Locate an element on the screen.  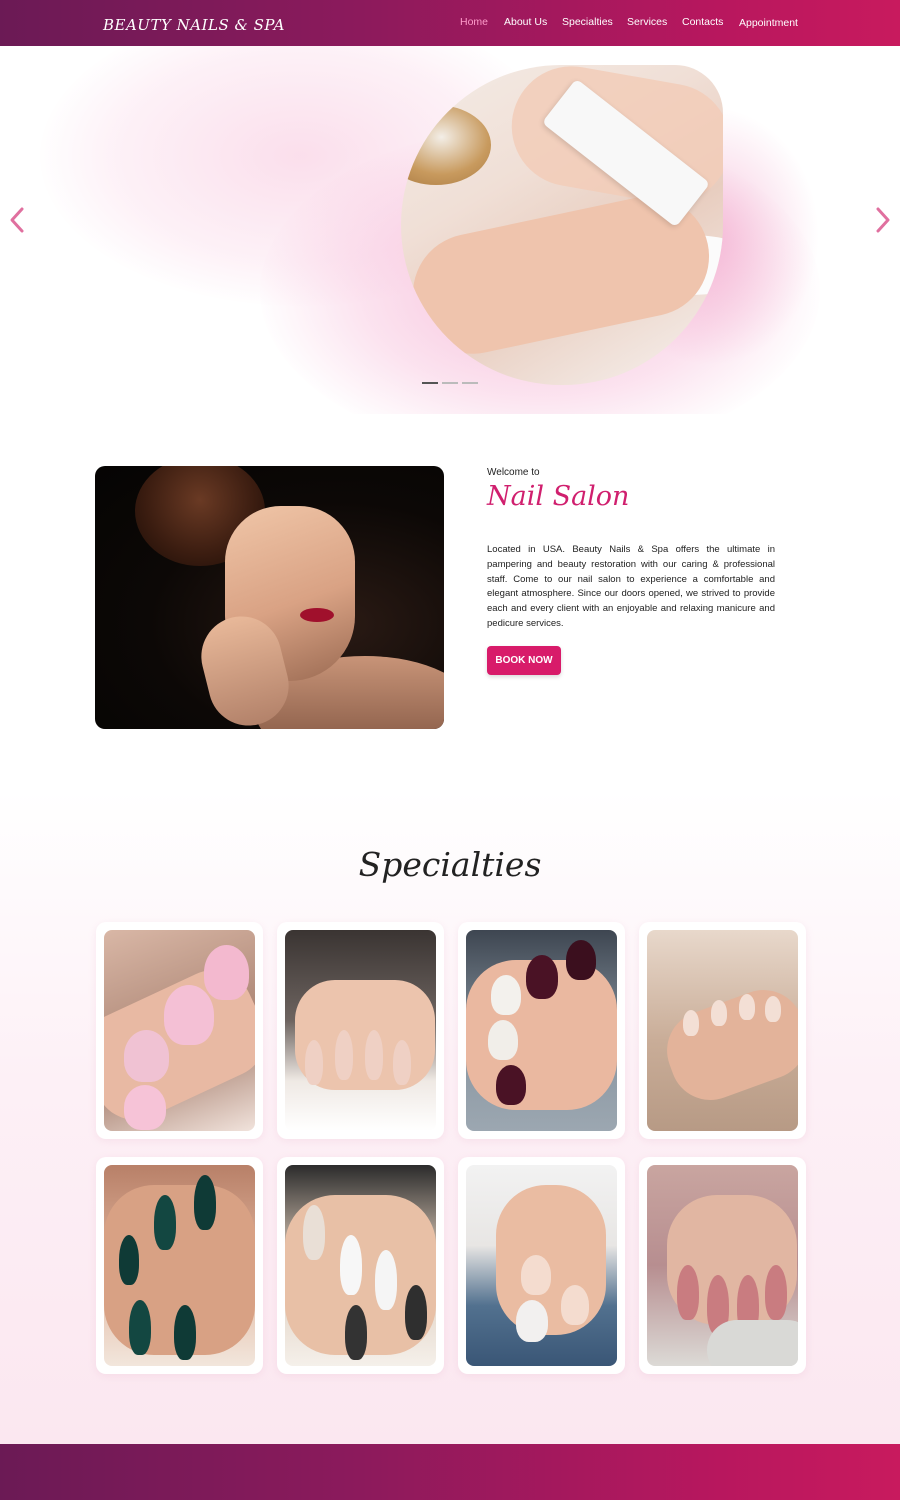
nav-services: Services is located at coordinates (647, 22).